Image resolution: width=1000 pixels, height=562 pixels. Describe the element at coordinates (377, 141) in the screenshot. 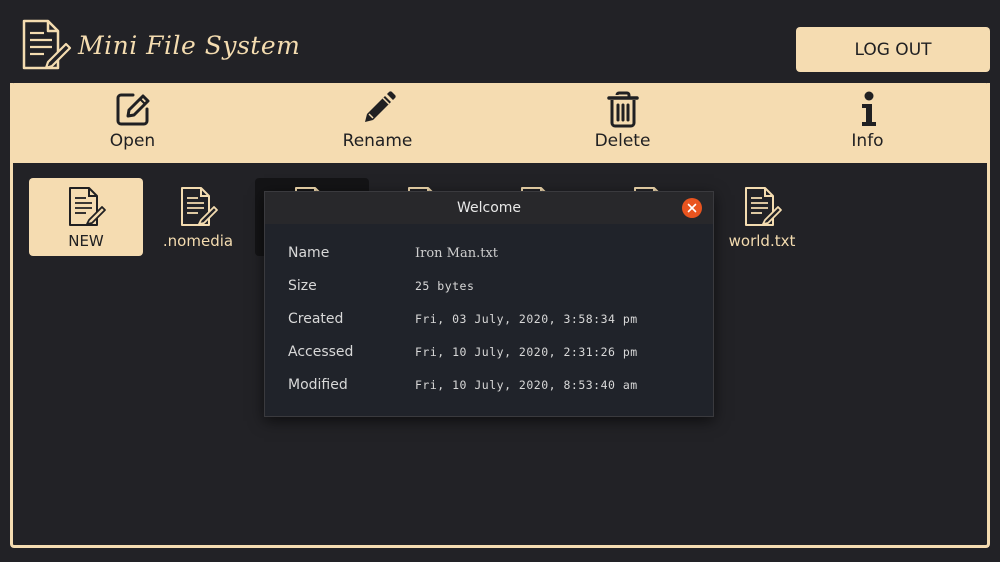

I see `rename-label: Rename` at that location.